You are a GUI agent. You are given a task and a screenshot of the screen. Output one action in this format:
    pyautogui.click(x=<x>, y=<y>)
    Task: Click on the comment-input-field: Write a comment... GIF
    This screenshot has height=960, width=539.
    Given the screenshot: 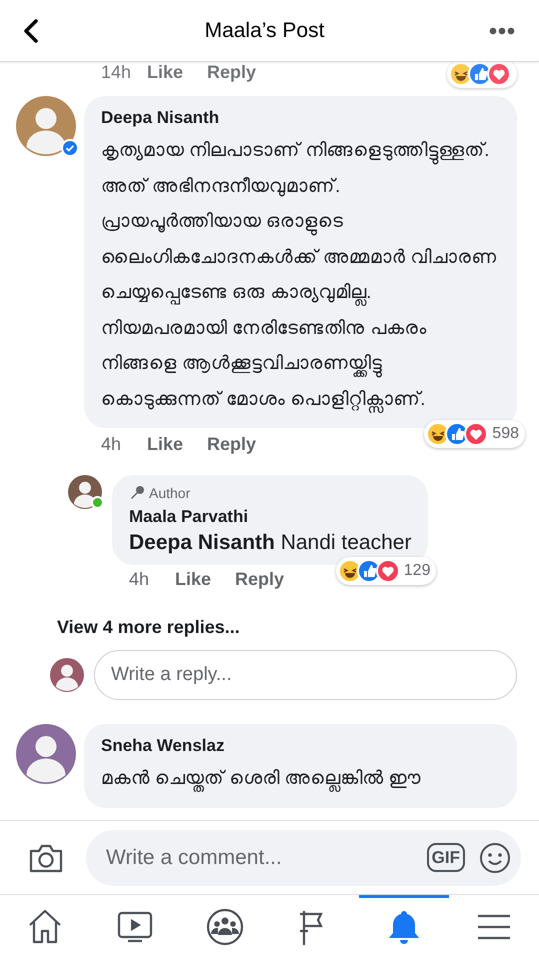 What is the action you would take?
    pyautogui.click(x=303, y=858)
    